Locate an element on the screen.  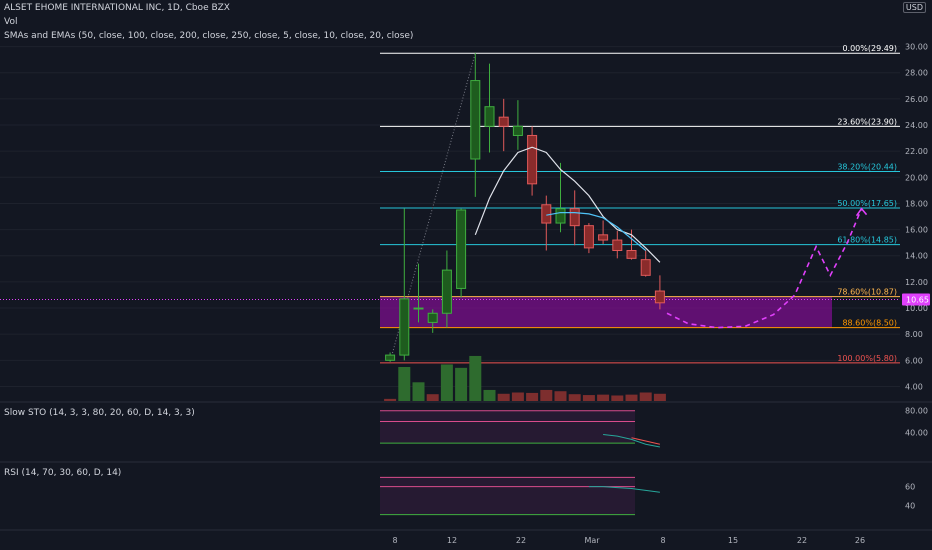
price-tick-label: 16.00 is located at coordinates (916, 230).